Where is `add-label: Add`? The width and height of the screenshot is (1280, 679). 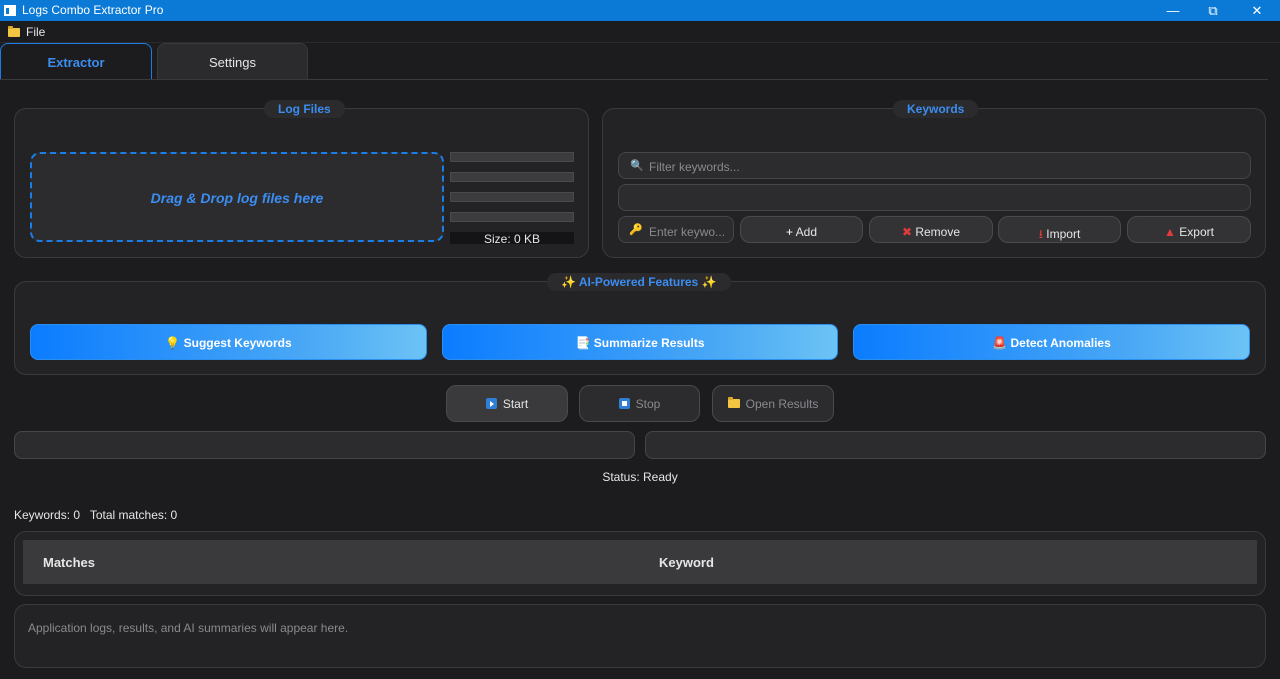
add-label: Add is located at coordinates (806, 232).